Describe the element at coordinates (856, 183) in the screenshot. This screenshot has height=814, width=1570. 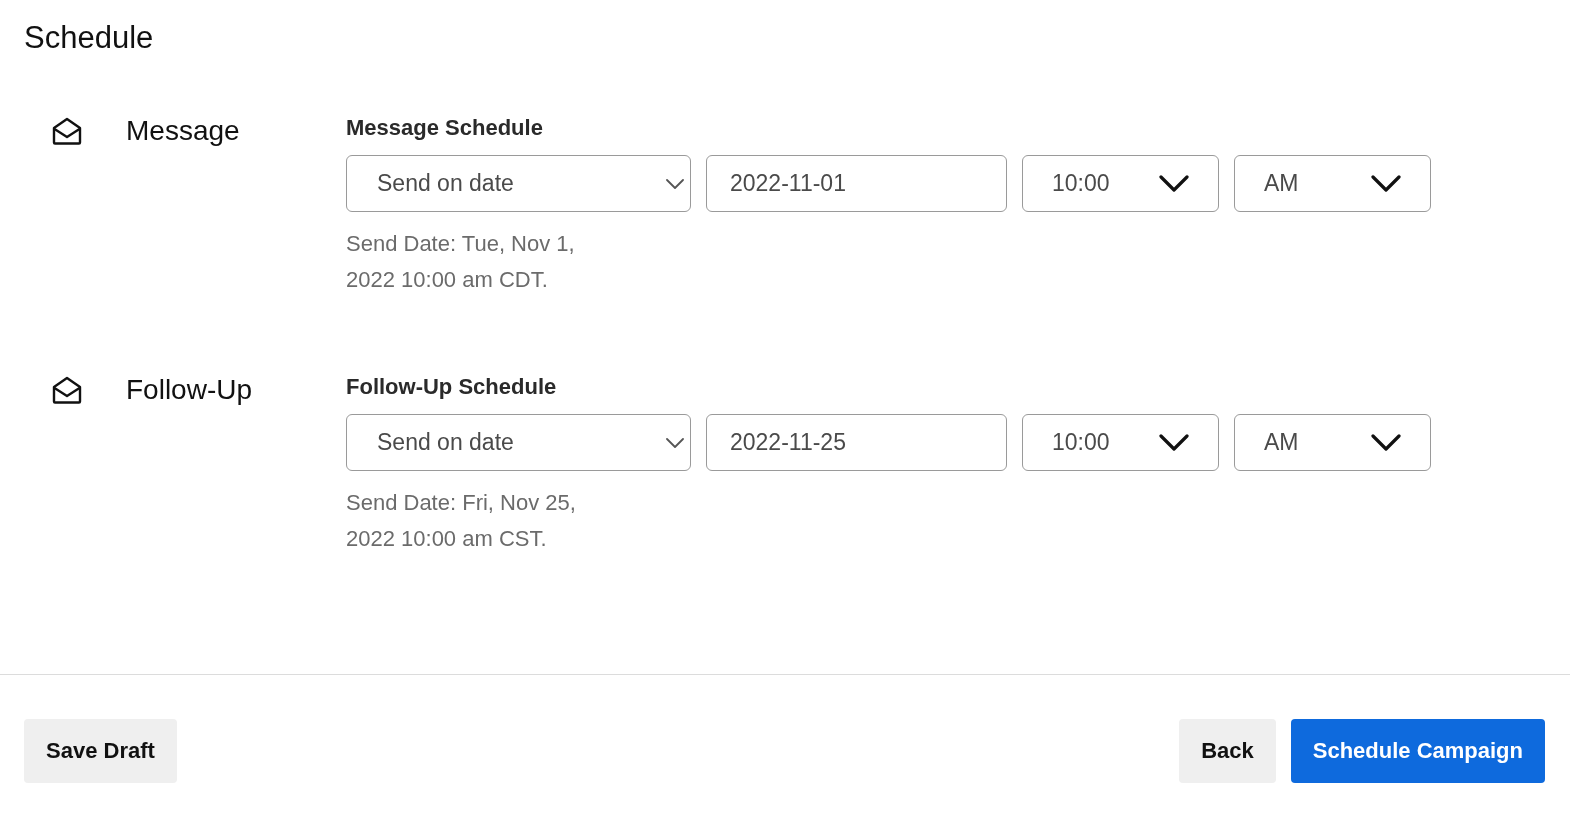
I see `date-field: 2022-11-01` at that location.